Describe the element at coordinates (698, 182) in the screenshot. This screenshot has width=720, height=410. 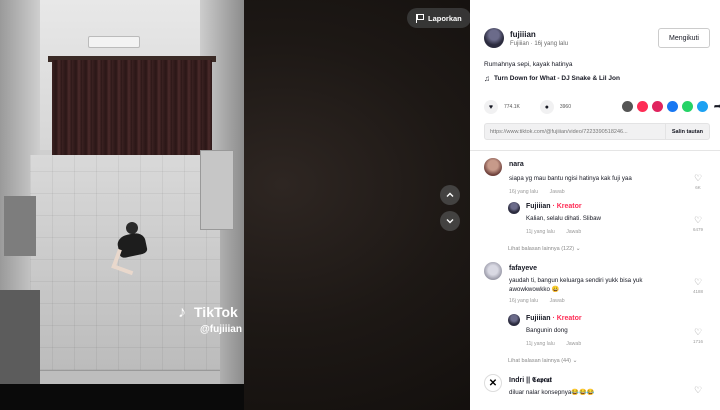
I see `comment-like: ♡ 6K` at that location.